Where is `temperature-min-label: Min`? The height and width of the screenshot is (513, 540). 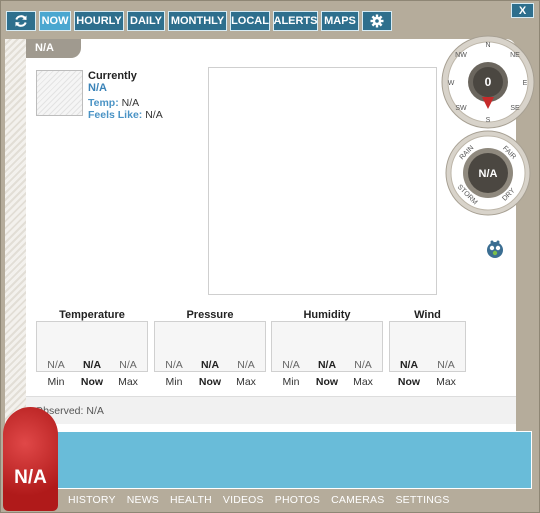
temperature-min-label: Min is located at coordinates (56, 382).